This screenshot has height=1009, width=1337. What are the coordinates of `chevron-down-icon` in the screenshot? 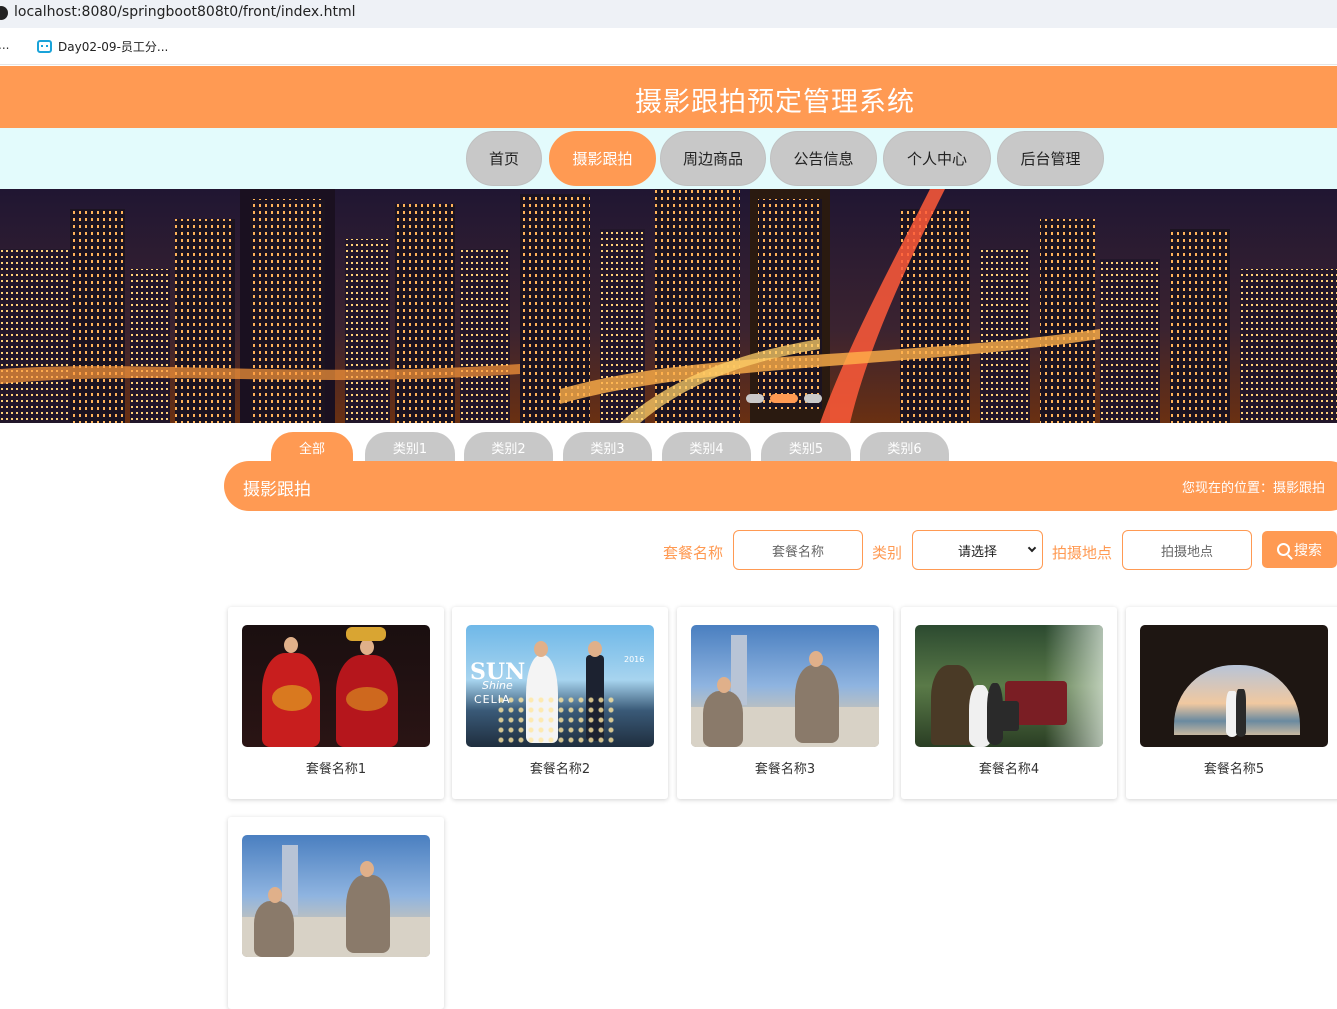 It's located at (1032, 548).